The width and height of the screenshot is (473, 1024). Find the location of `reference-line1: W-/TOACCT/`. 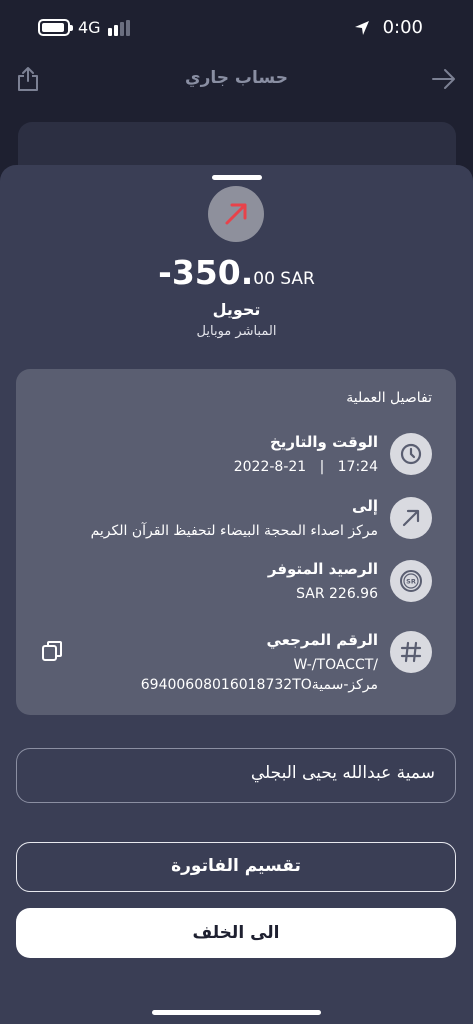

reference-line1: W-/TOACCT/ is located at coordinates (335, 665).